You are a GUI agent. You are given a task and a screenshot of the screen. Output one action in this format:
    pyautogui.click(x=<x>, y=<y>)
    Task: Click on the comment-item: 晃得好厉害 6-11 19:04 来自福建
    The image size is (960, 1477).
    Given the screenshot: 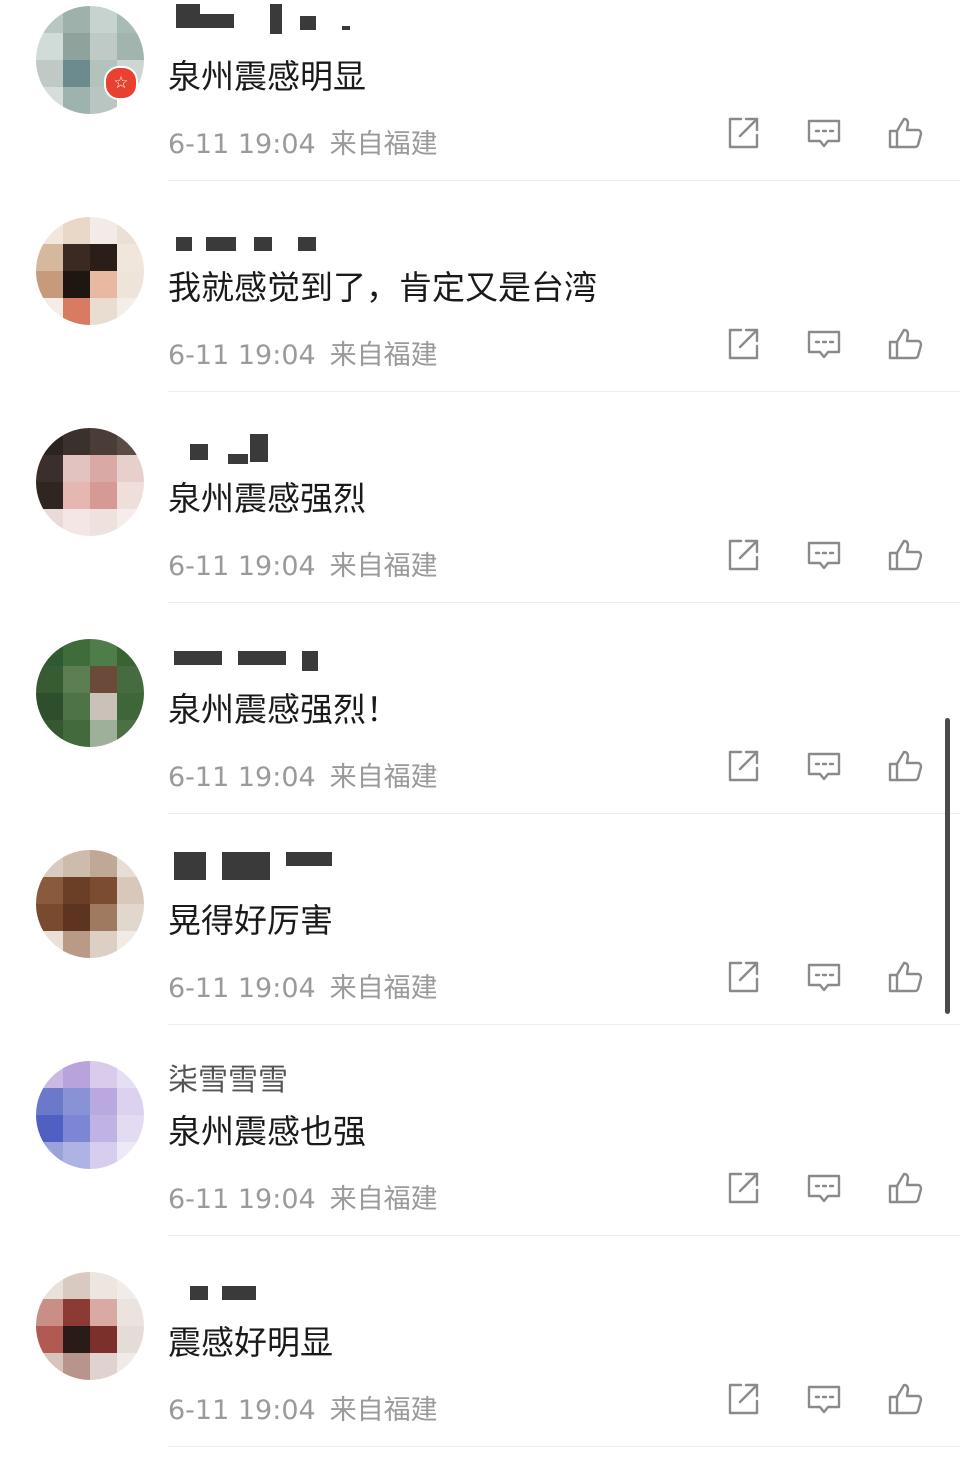 What is the action you would take?
    pyautogui.click(x=480, y=949)
    